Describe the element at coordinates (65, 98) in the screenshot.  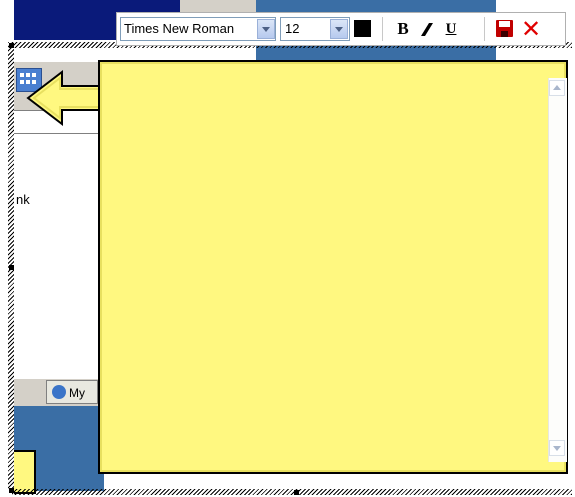
I see `note-pointer-arrow` at that location.